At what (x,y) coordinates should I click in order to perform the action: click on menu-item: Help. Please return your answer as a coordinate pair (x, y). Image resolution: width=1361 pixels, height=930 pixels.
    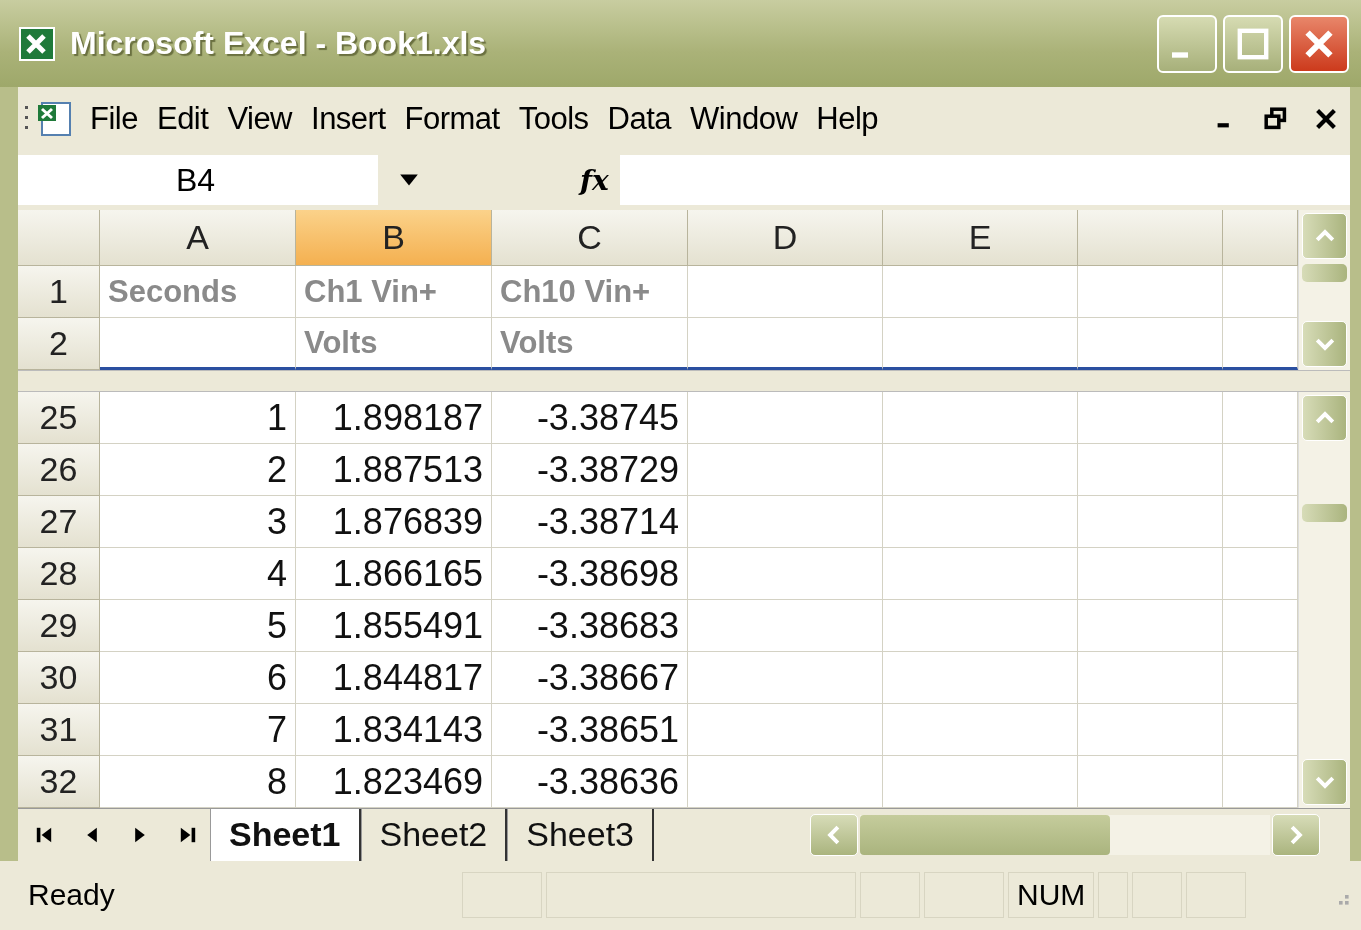
    Looking at the image, I should click on (857, 118).